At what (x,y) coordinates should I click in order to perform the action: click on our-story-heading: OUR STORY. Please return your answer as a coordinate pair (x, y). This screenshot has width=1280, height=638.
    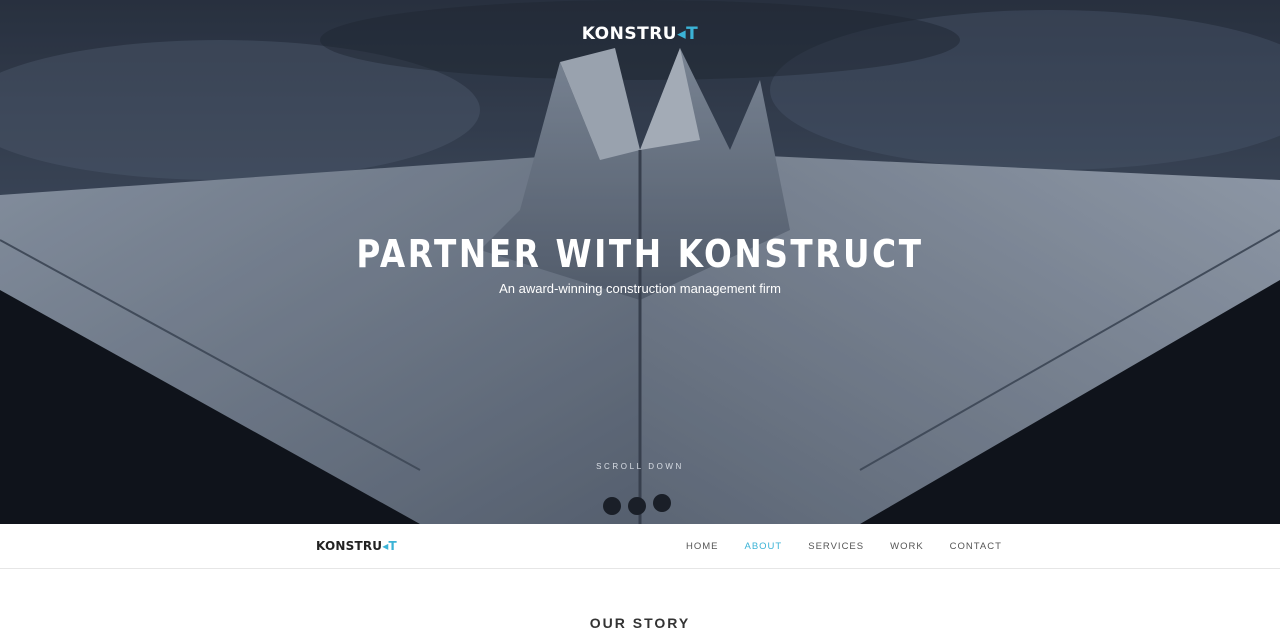
    Looking at the image, I should click on (640, 623).